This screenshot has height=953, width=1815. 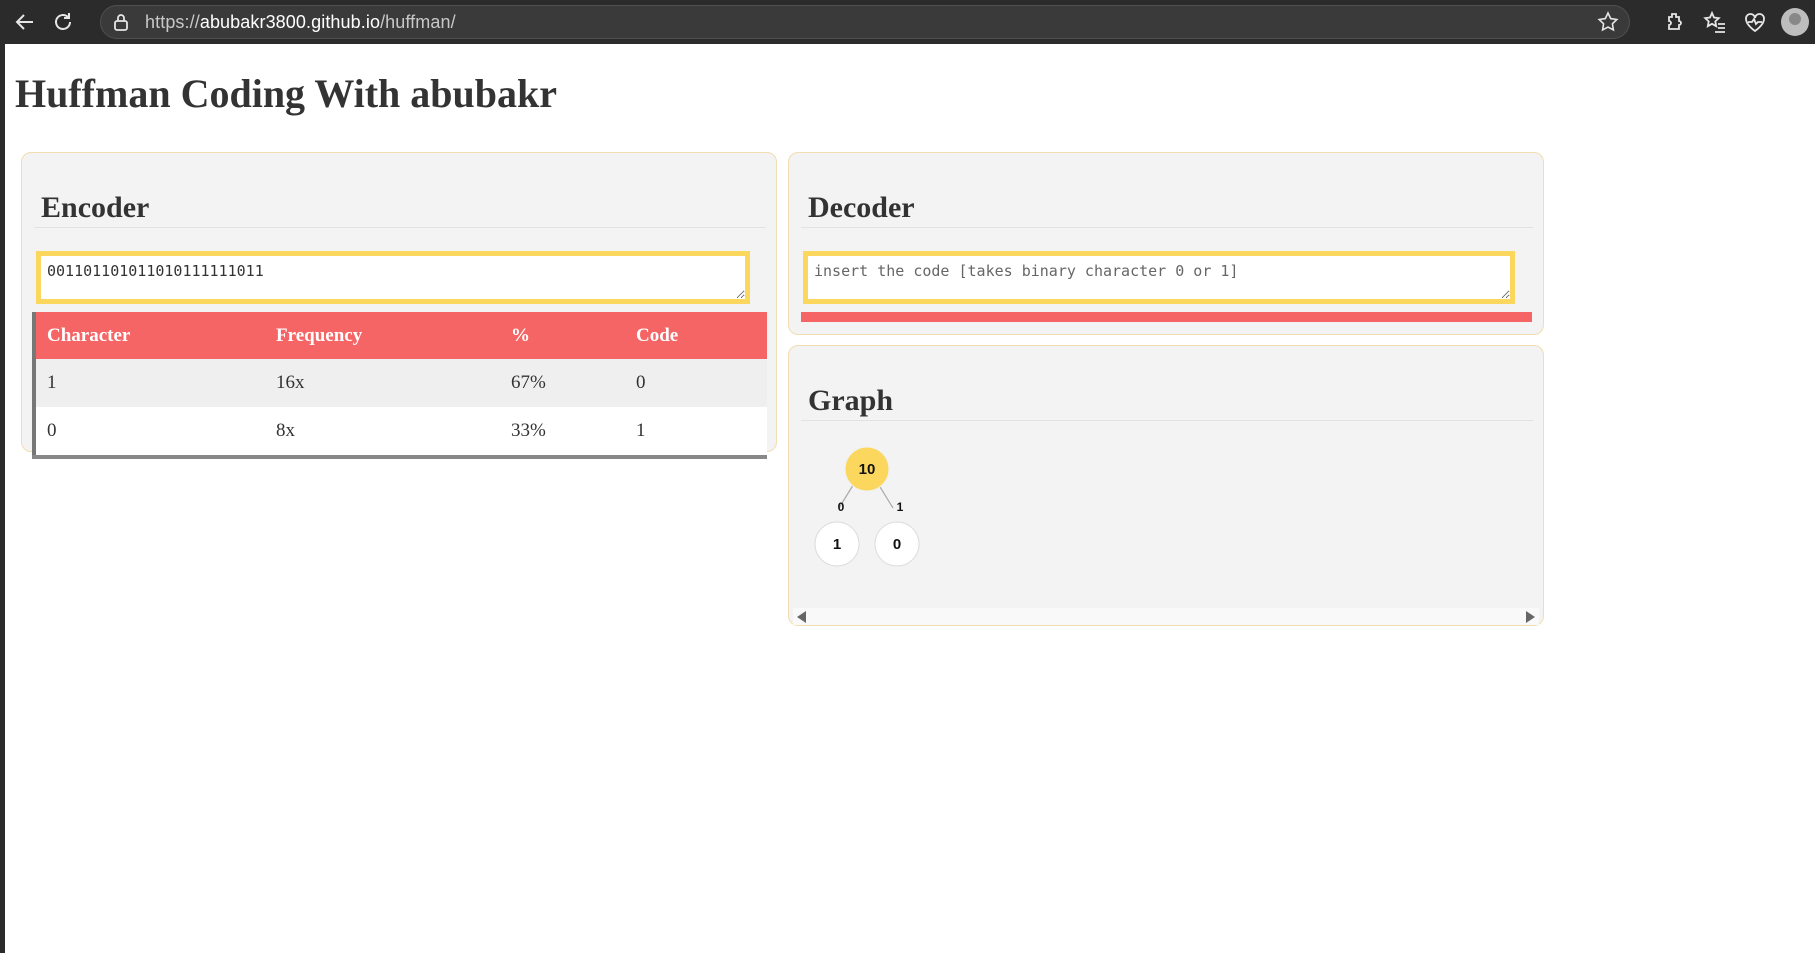 What do you see at coordinates (286, 93) in the screenshot?
I see `page-title: Huffman Coding With abubakr` at bounding box center [286, 93].